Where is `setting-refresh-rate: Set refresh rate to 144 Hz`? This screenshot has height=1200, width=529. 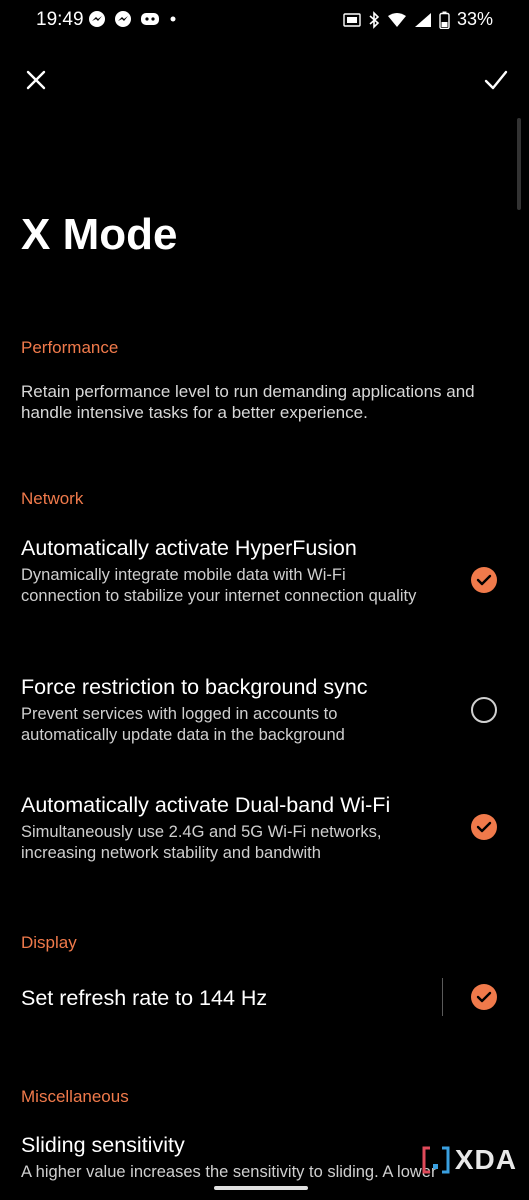
setting-refresh-rate: Set refresh rate to 144 Hz is located at coordinates (264, 998).